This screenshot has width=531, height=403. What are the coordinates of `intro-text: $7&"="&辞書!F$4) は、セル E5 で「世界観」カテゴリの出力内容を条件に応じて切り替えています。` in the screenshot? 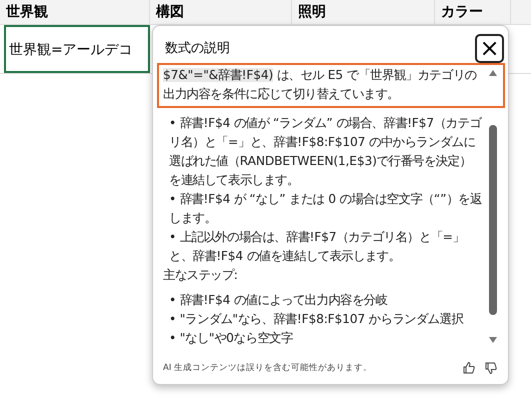 It's located at (320, 85).